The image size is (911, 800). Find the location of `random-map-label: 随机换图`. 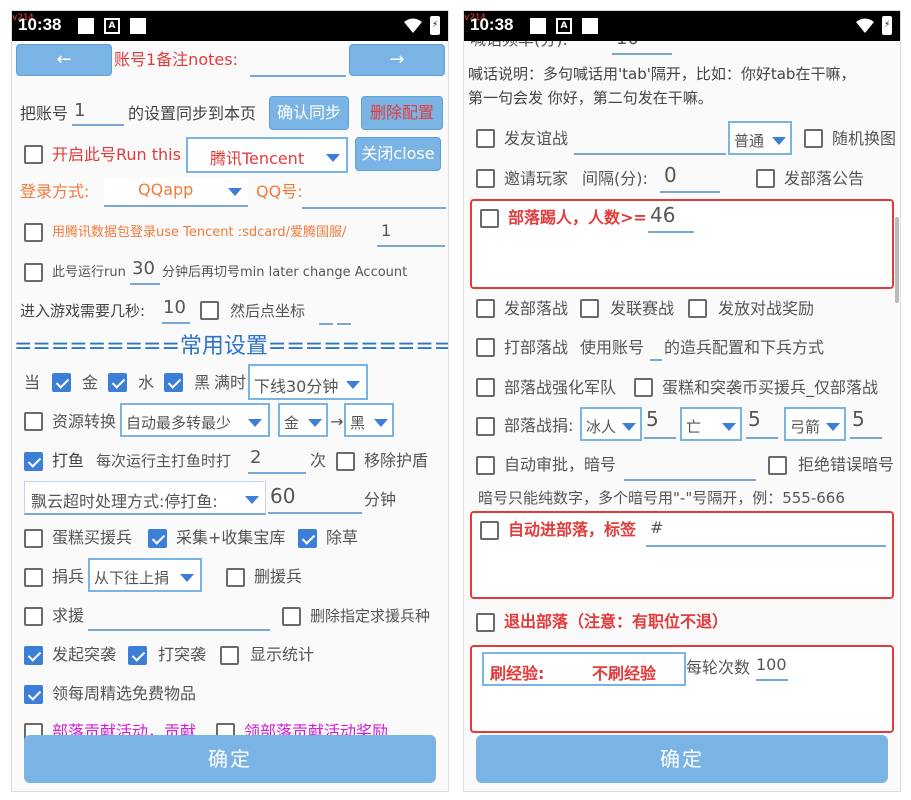

random-map-label: 随机换图 is located at coordinates (864, 138).